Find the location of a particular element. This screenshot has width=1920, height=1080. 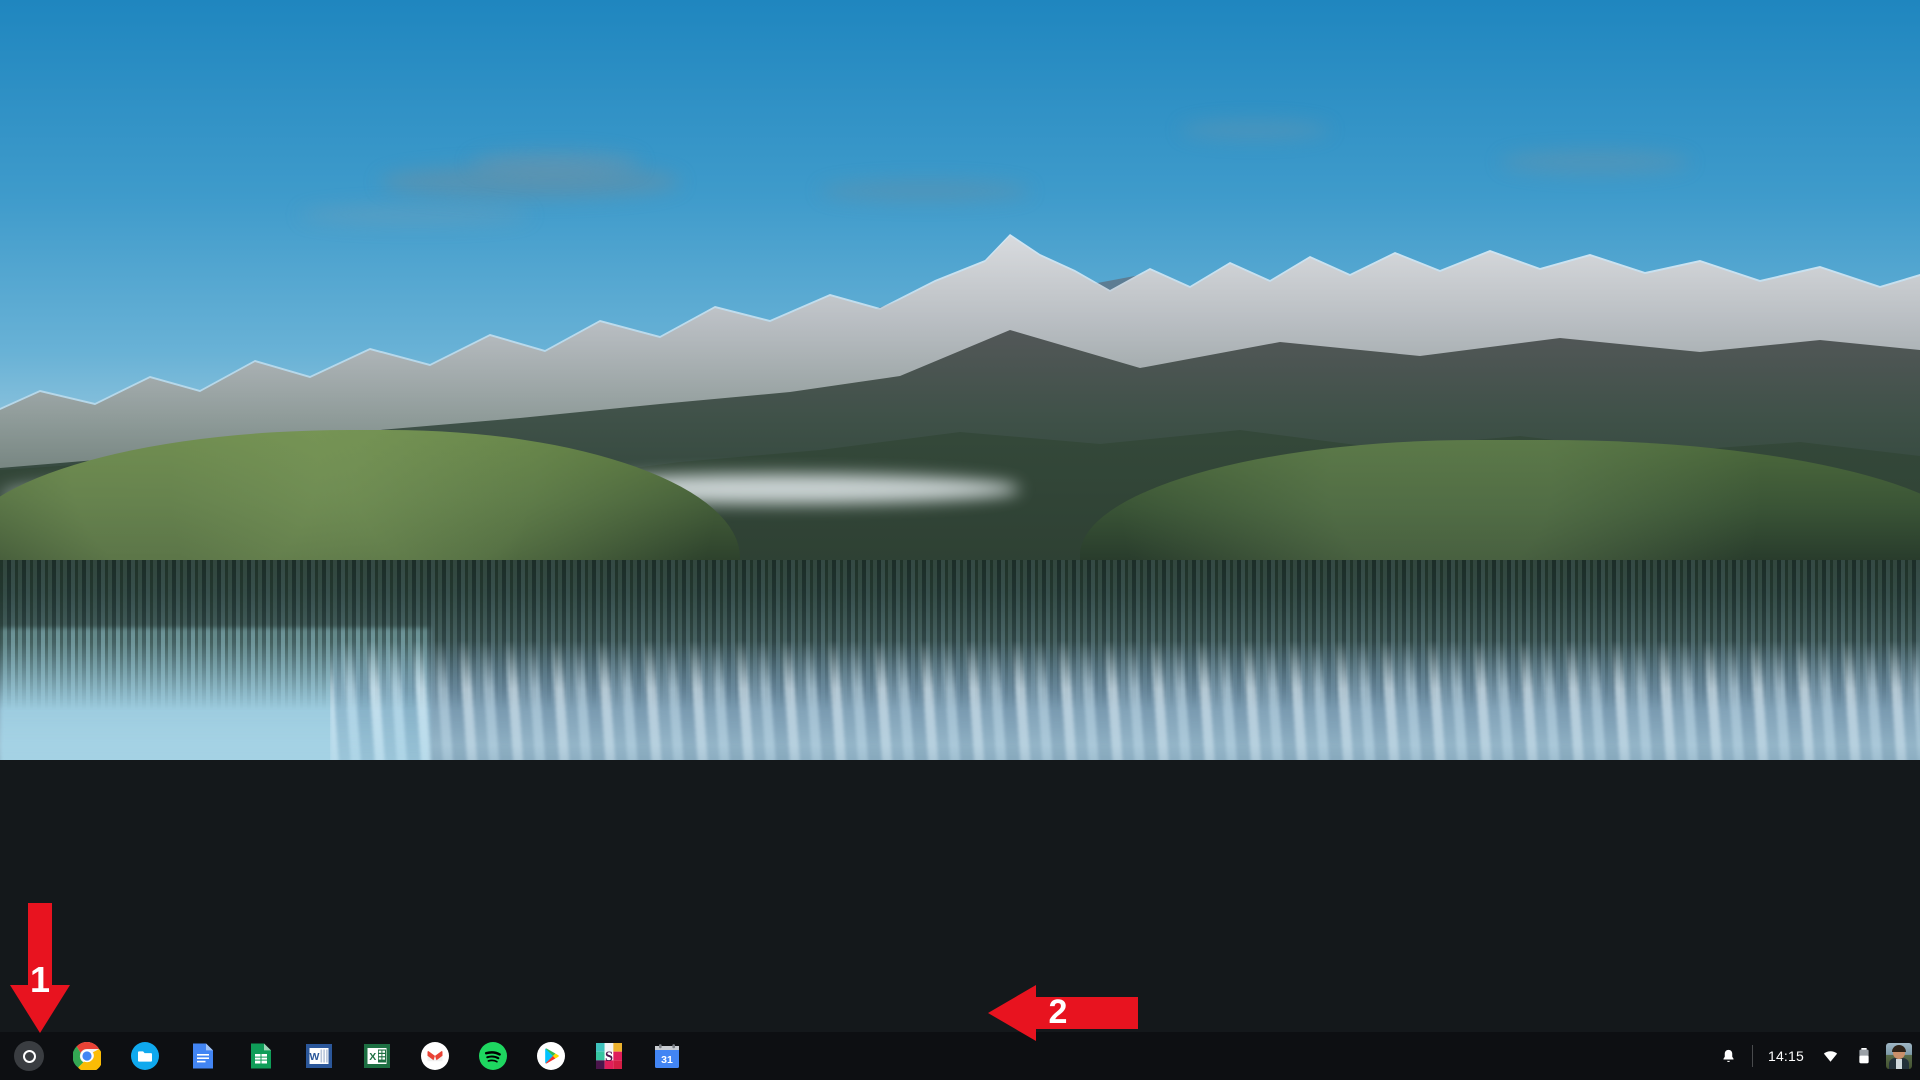

chrome-icon is located at coordinates (87, 1056).